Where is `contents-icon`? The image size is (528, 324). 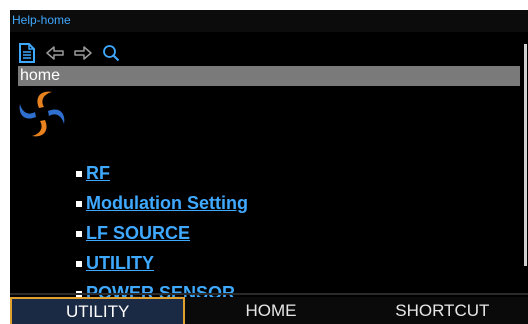
contents-icon is located at coordinates (27, 53).